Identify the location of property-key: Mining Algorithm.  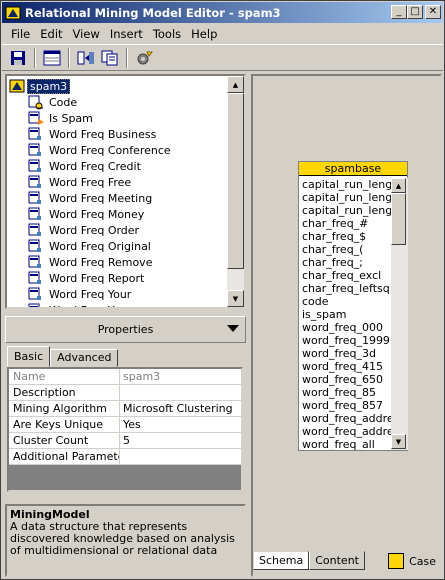
(64, 408).